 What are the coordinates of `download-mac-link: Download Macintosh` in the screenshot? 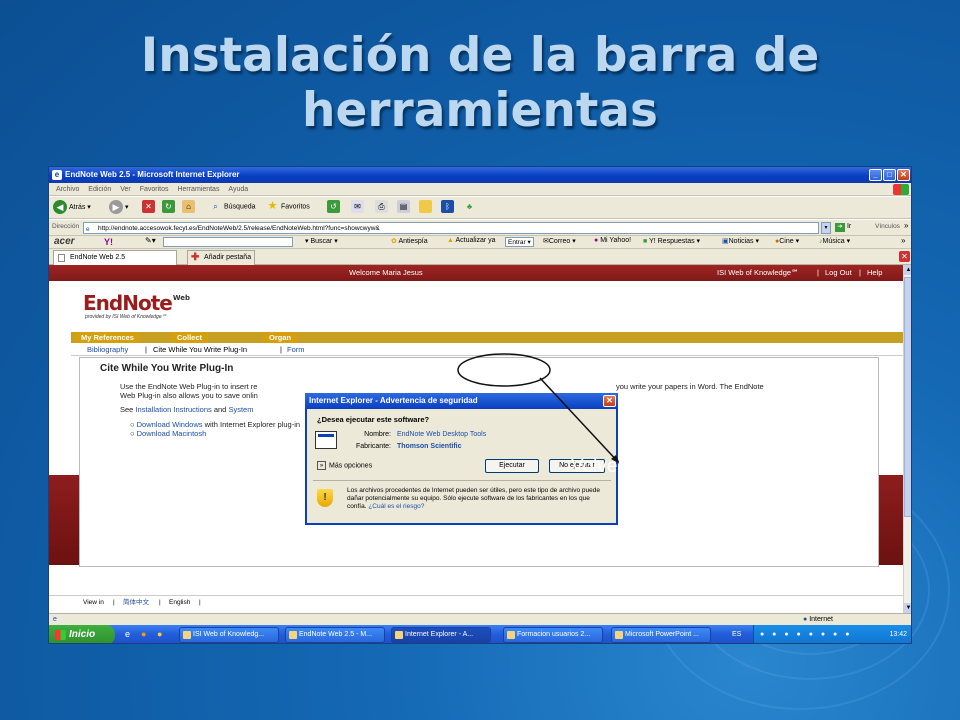 It's located at (172, 433).